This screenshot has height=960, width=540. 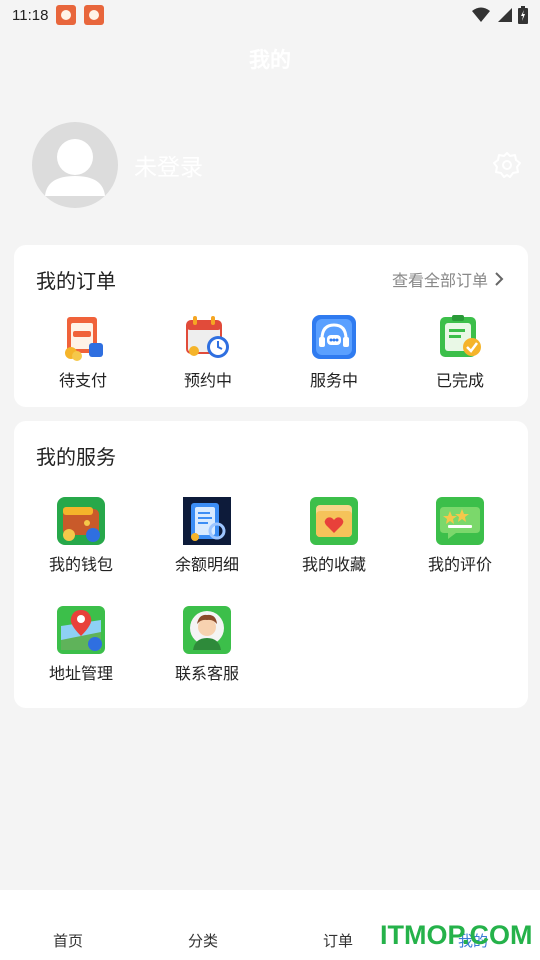 I want to click on service-favorites: 我的收藏, so click(x=334, y=536).